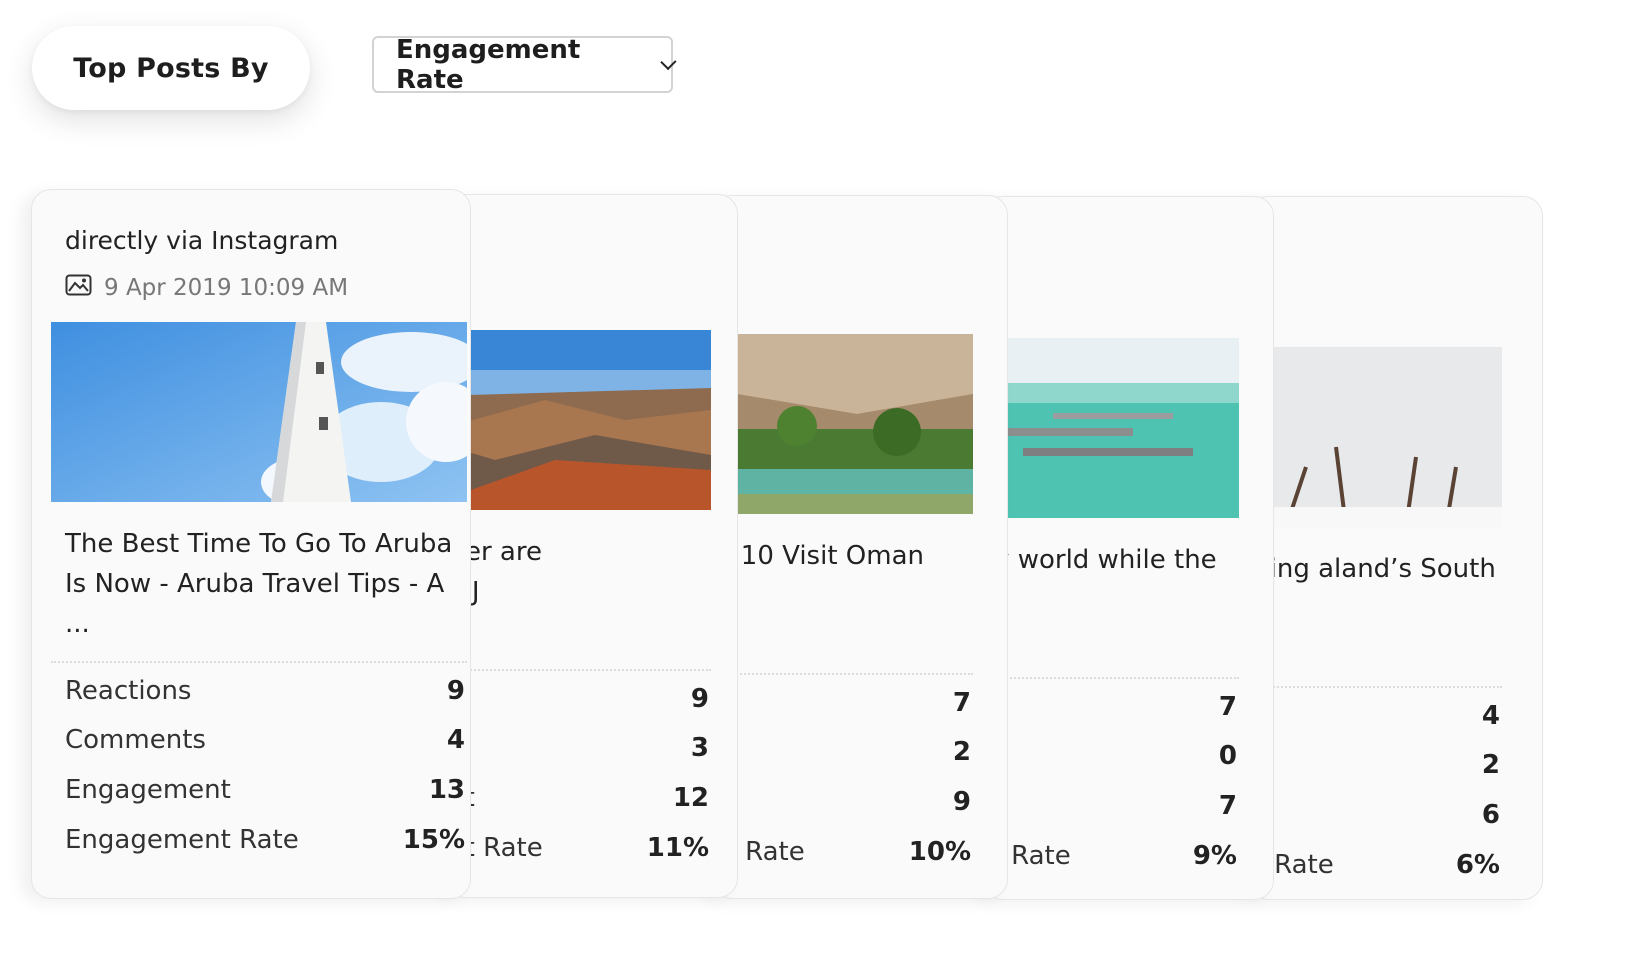 This screenshot has height=960, width=1647. What do you see at coordinates (148, 790) in the screenshot?
I see `stat-label: Engagement` at bounding box center [148, 790].